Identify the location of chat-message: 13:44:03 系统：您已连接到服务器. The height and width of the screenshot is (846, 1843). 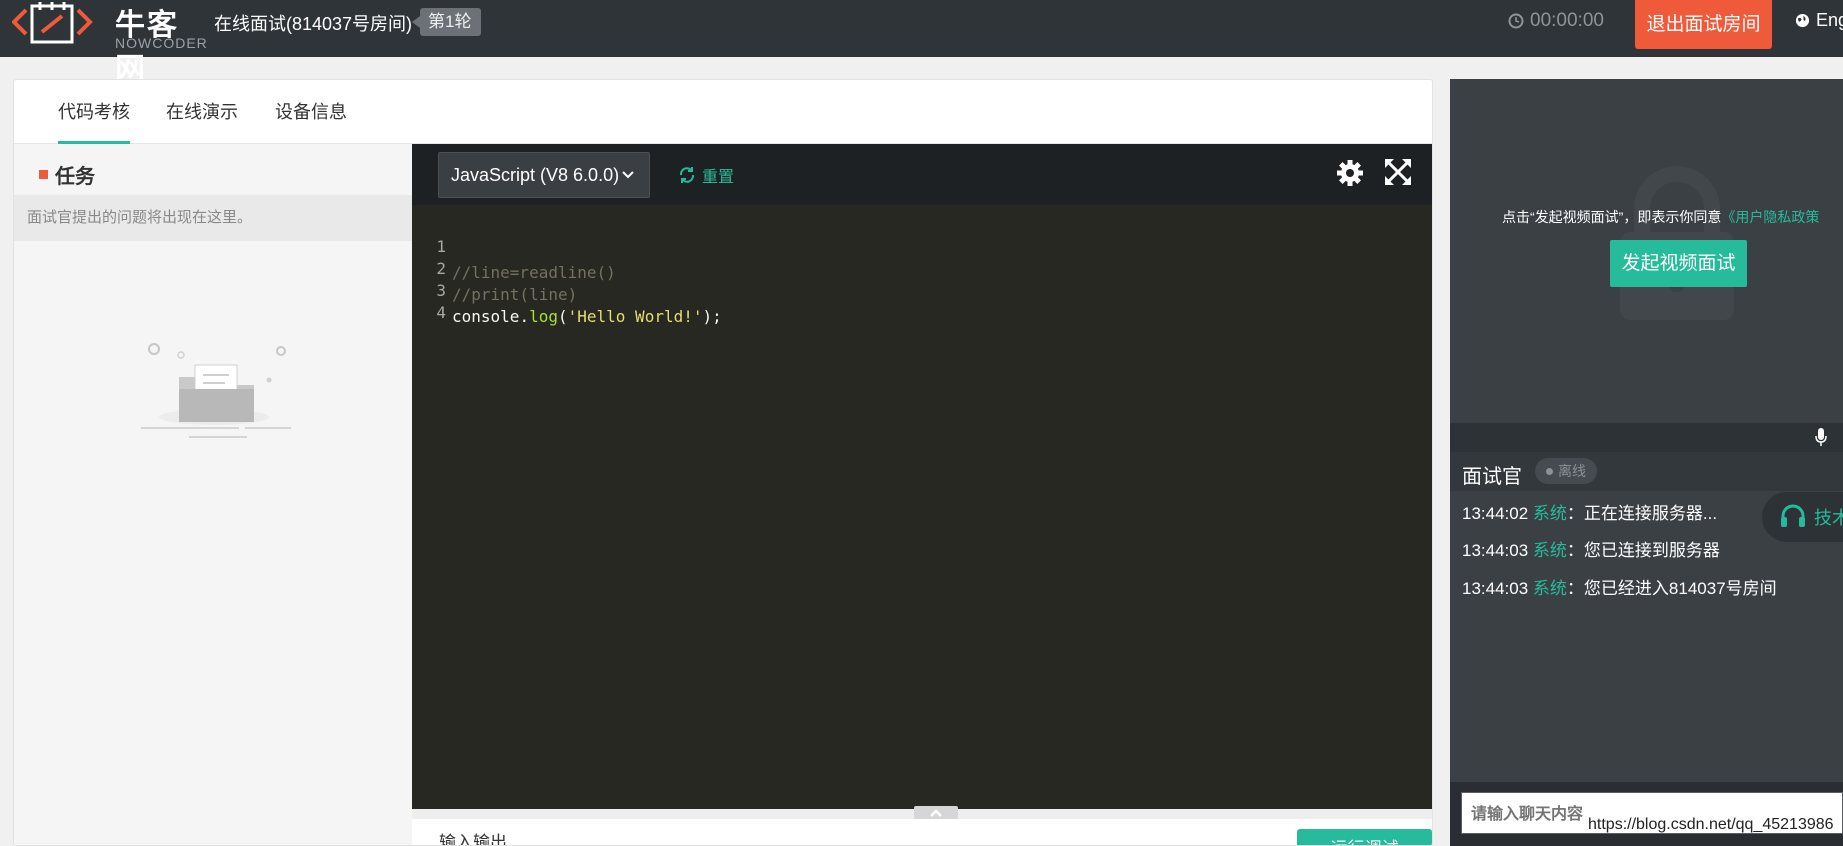
(1591, 548).